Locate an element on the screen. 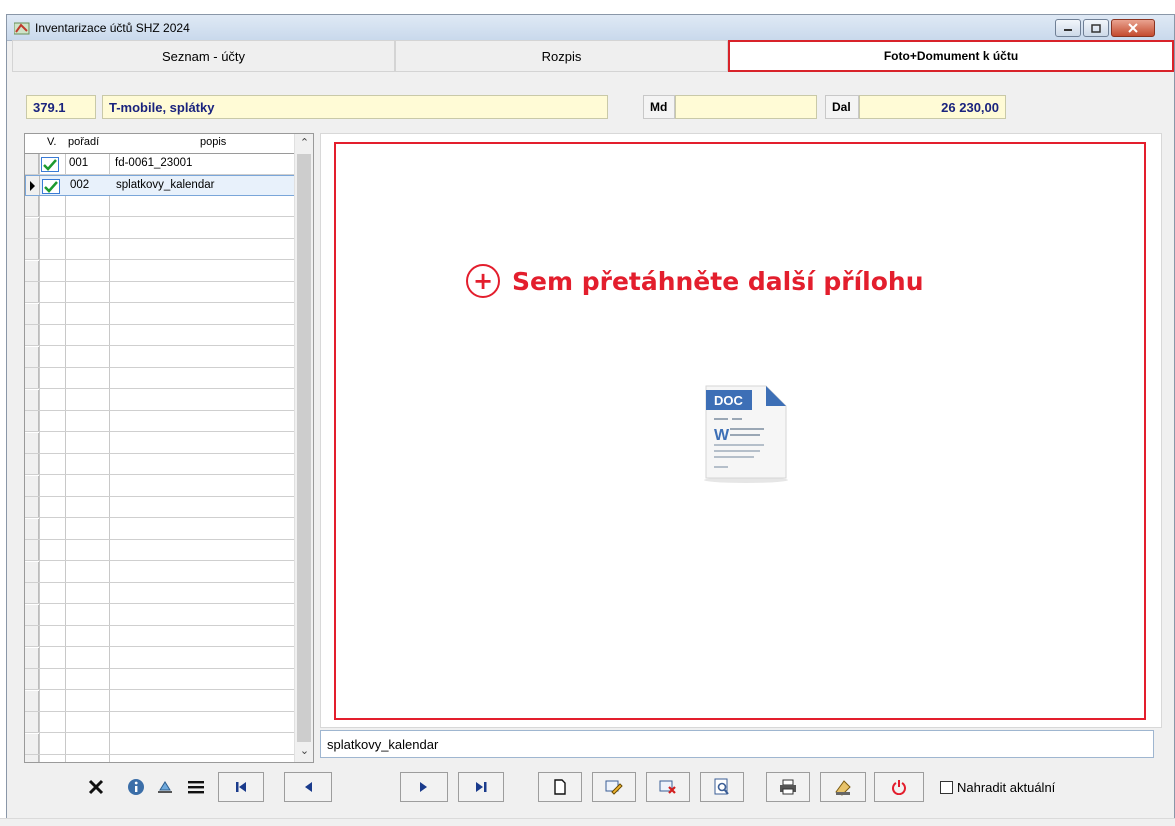 Image resolution: width=1175 pixels, height=826 pixels. grid-scrollbar: ⌃ ⌄ is located at coordinates (303, 448).